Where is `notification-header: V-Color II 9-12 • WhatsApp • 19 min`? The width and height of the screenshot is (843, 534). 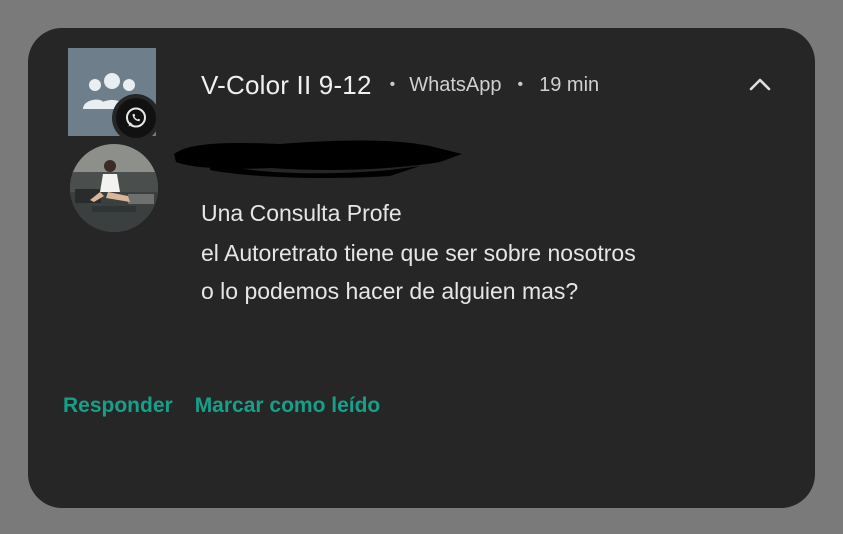
notification-header: V-Color II 9-12 • WhatsApp • 19 min is located at coordinates (400, 85).